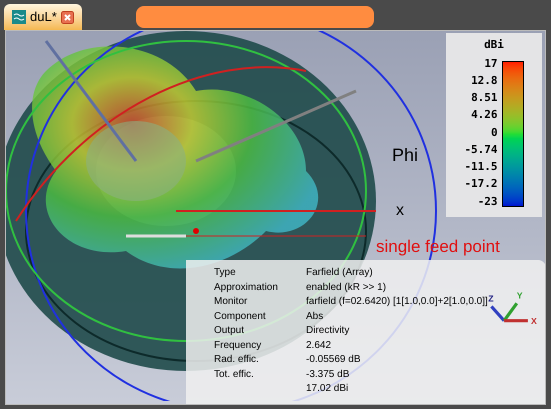  What do you see at coordinates (494, 132) in the screenshot?
I see `legend-tick-label: 0` at bounding box center [494, 132].